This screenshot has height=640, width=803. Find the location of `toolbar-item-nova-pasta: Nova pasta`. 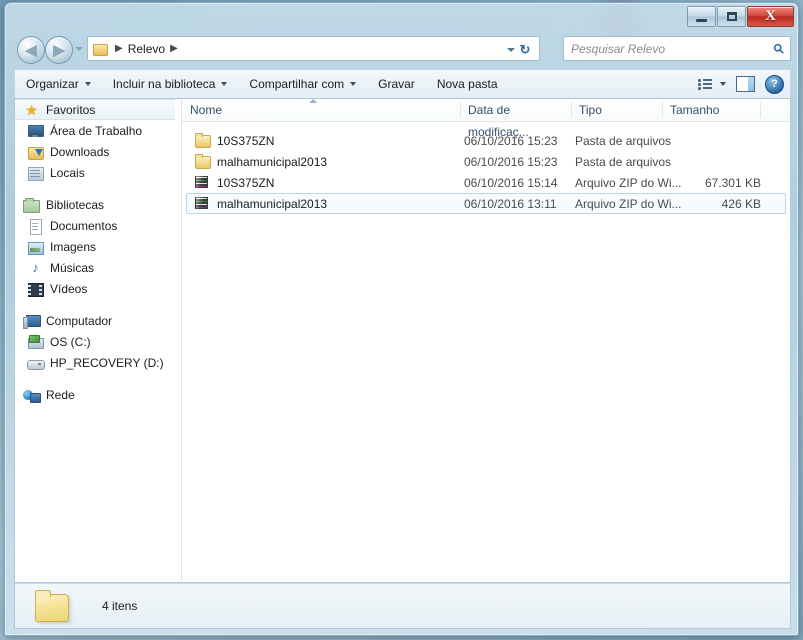

toolbar-item-nova-pasta: Nova pasta is located at coordinates (467, 84).